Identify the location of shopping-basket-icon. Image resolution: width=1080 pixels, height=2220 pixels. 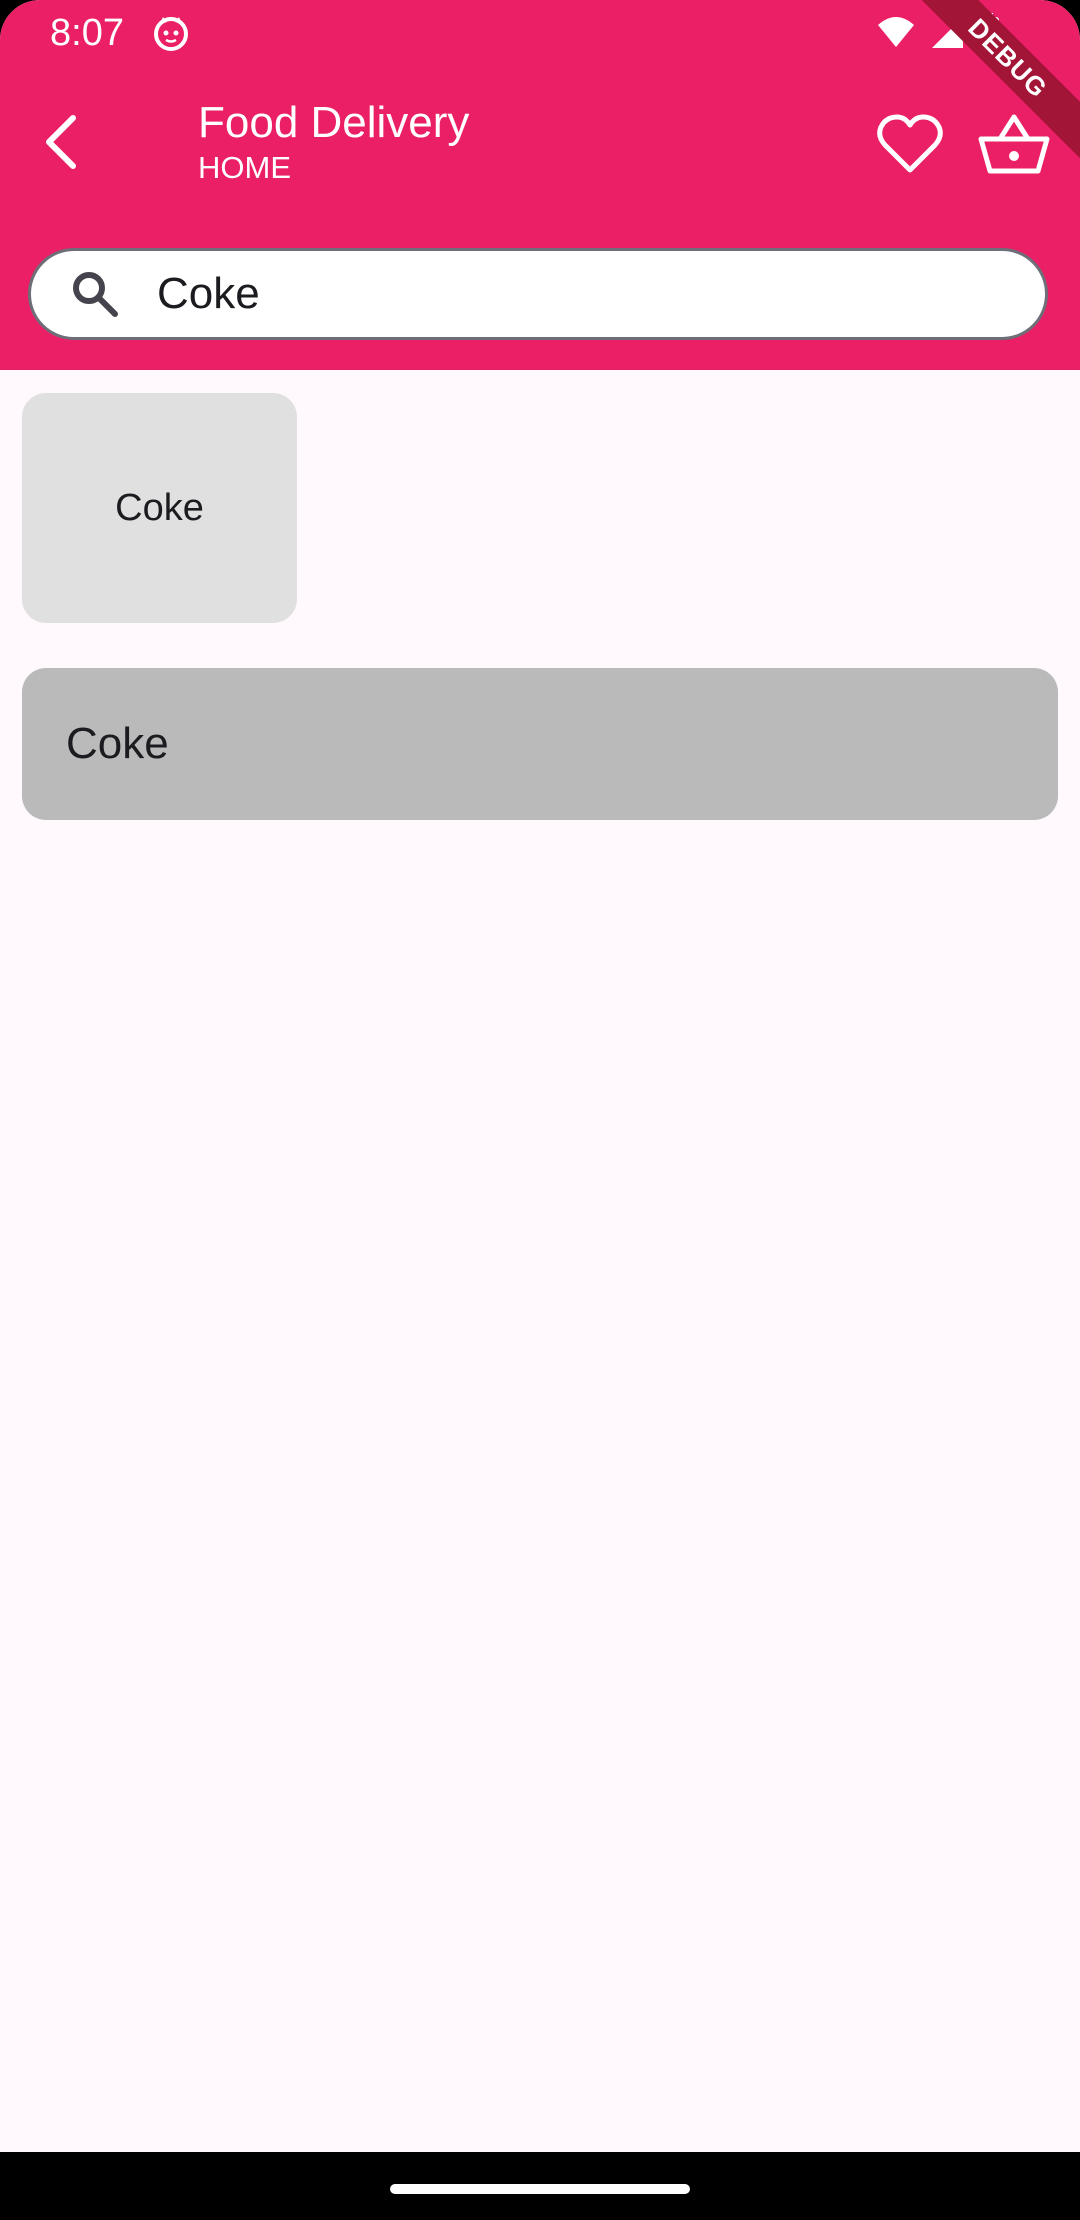
(1014, 146).